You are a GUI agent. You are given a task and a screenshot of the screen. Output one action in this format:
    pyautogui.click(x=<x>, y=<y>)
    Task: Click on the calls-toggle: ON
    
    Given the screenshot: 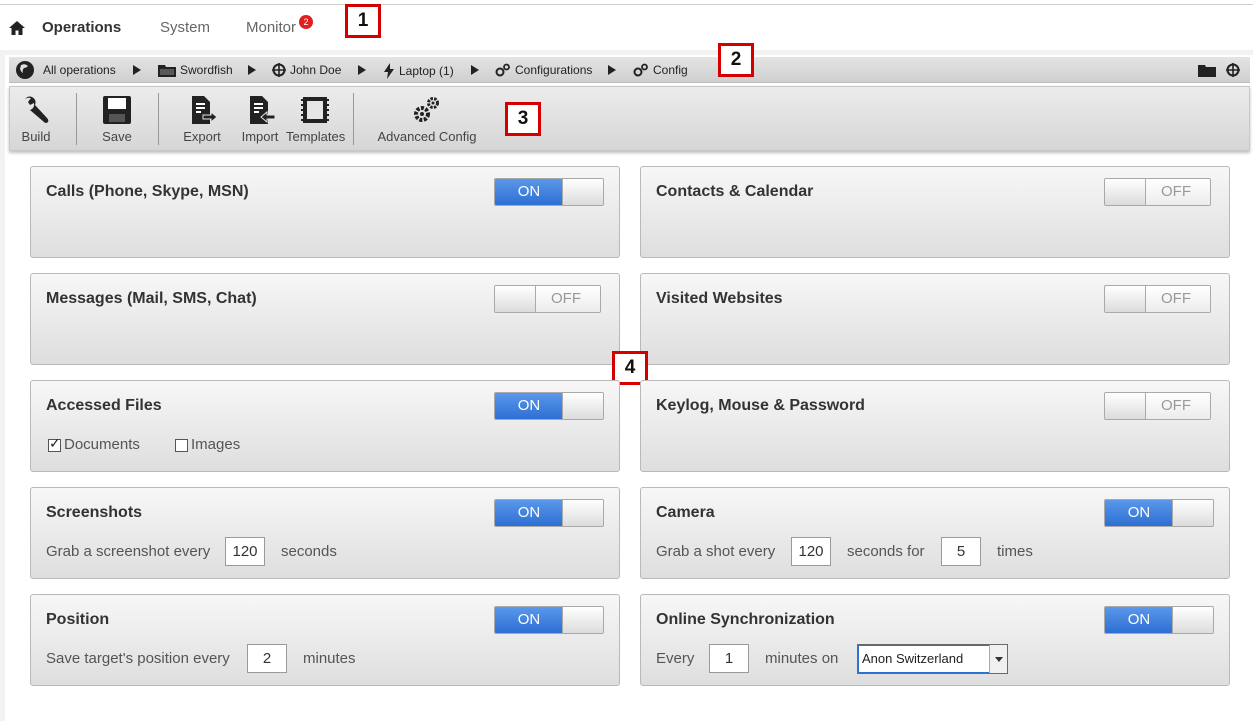 What is the action you would take?
    pyautogui.click(x=549, y=192)
    